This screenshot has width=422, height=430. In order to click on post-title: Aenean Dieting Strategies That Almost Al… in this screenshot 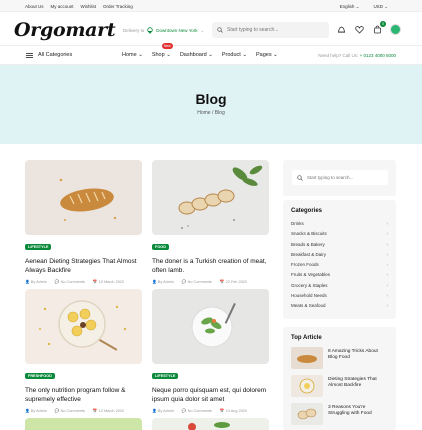, I will do `click(83, 266)`.